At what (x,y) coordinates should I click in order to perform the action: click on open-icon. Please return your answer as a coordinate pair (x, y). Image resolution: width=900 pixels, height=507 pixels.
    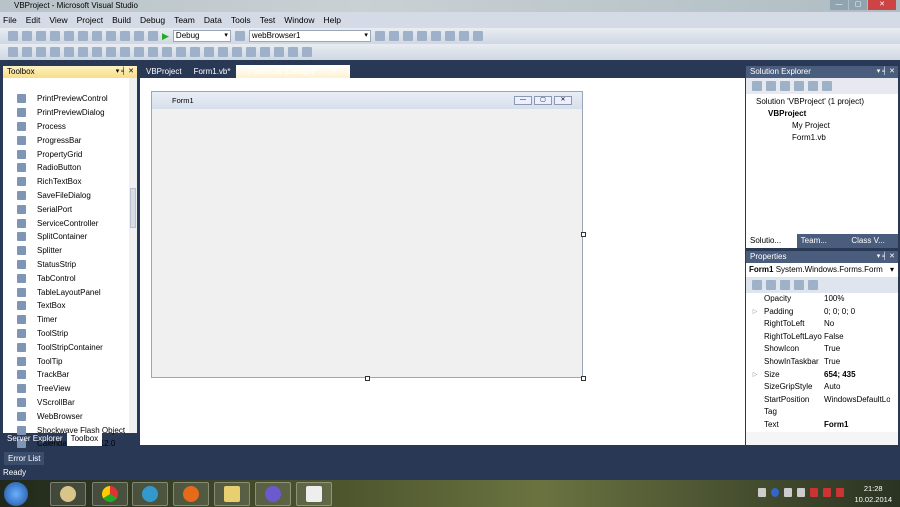
    Looking at the image, I should click on (41, 36).